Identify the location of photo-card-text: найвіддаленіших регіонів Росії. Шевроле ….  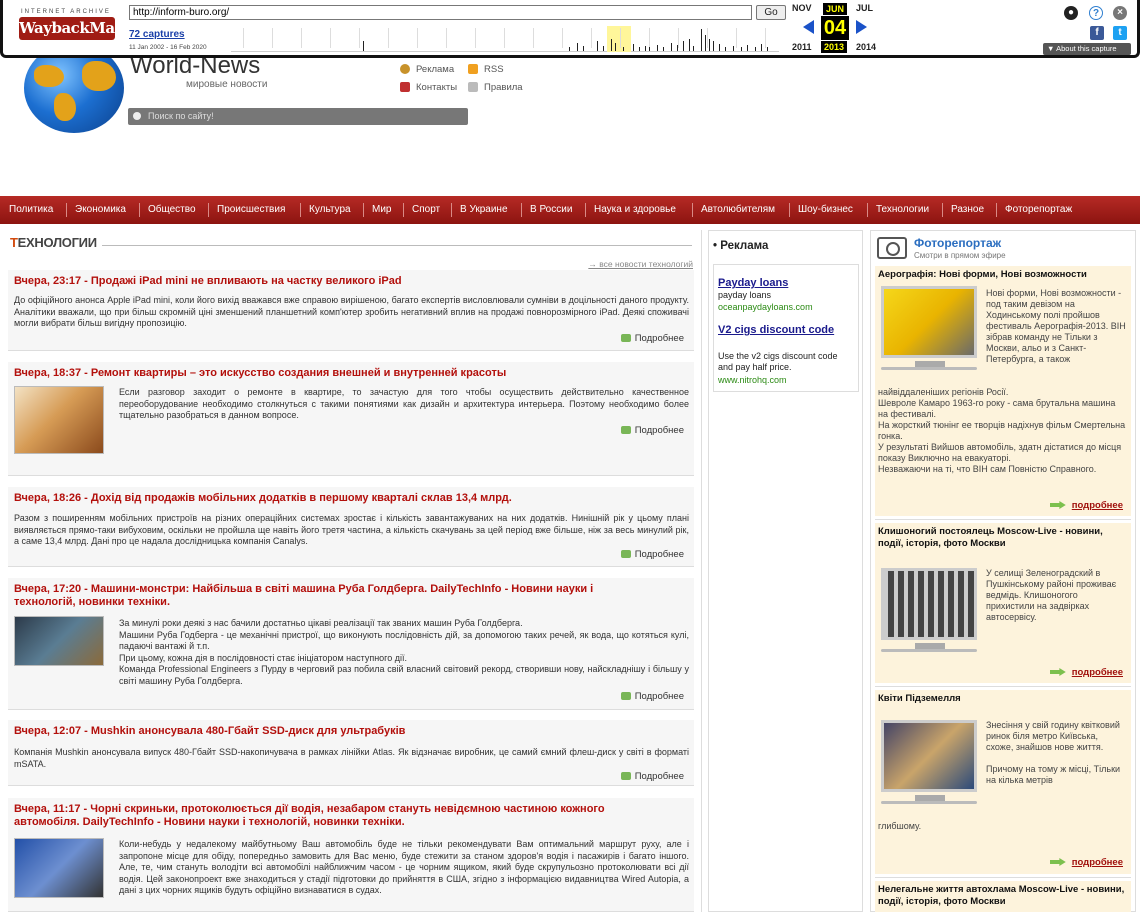
(1002, 430).